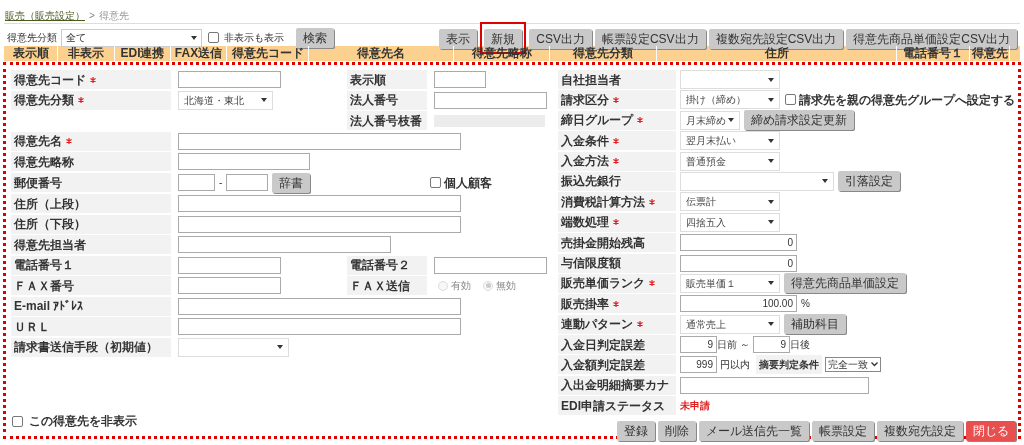 The width and height of the screenshot is (1024, 445). What do you see at coordinates (730, 202) in the screenshot?
I see `select-field: 伝票計` at bounding box center [730, 202].